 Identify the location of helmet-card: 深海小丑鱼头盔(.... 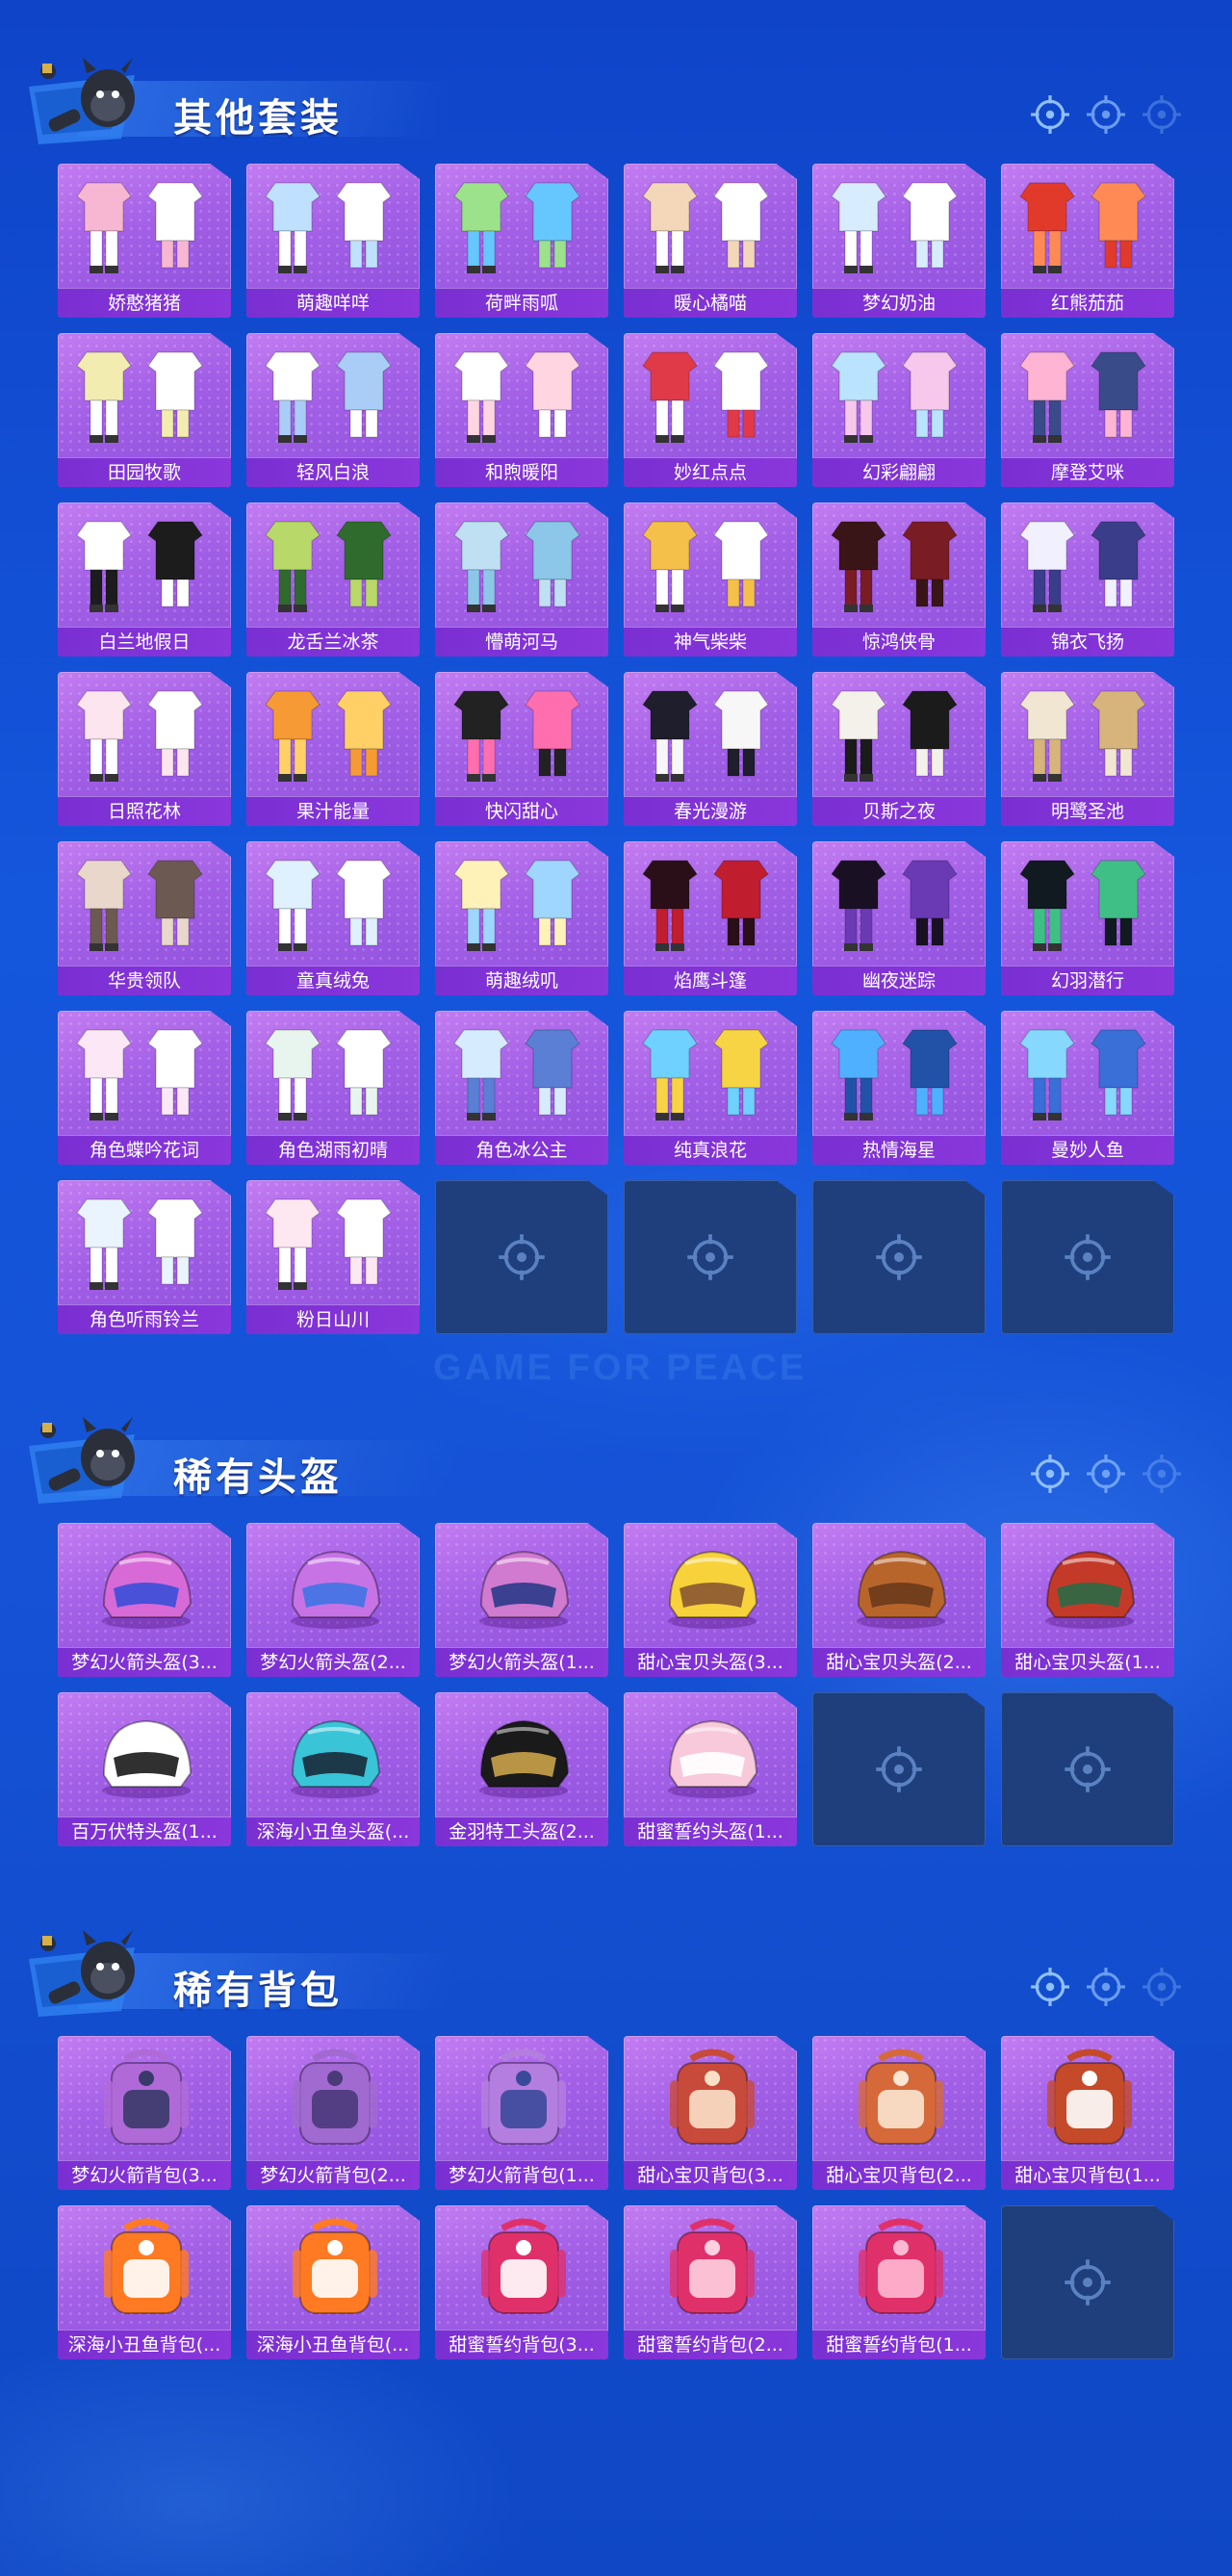
(333, 1769).